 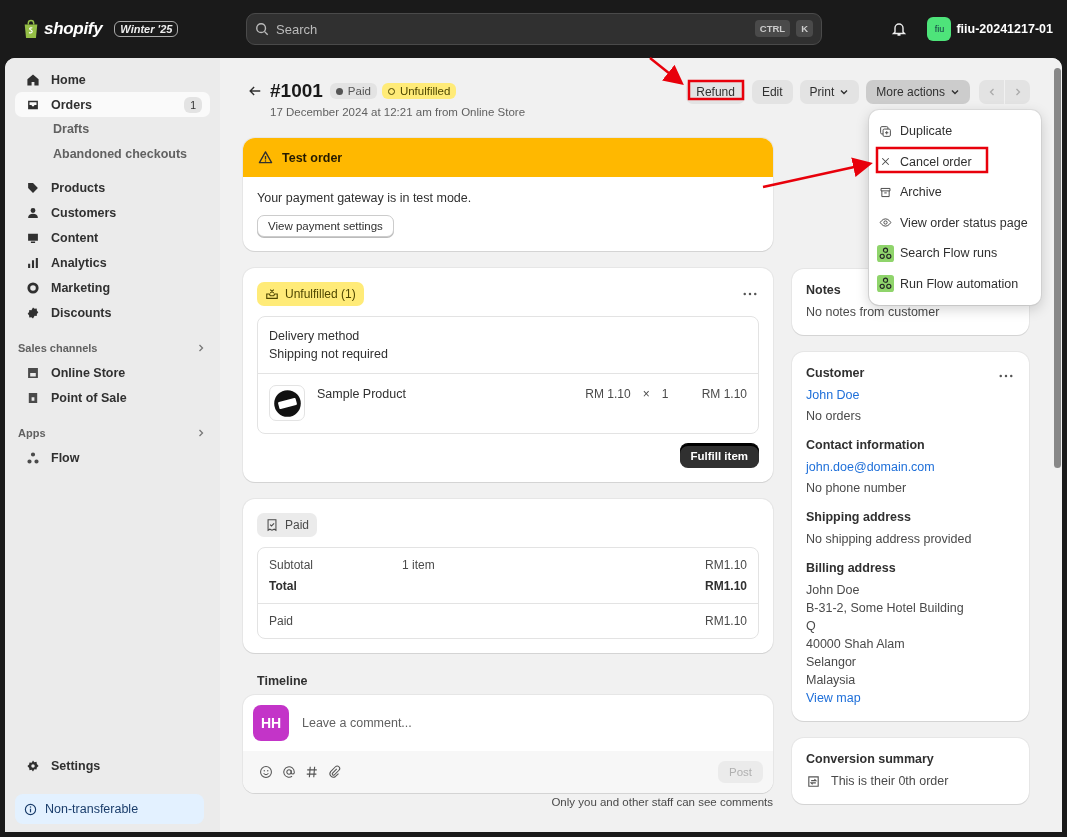 What do you see at coordinates (955, 283) in the screenshot?
I see `menu-item: Run Flow automation` at bounding box center [955, 283].